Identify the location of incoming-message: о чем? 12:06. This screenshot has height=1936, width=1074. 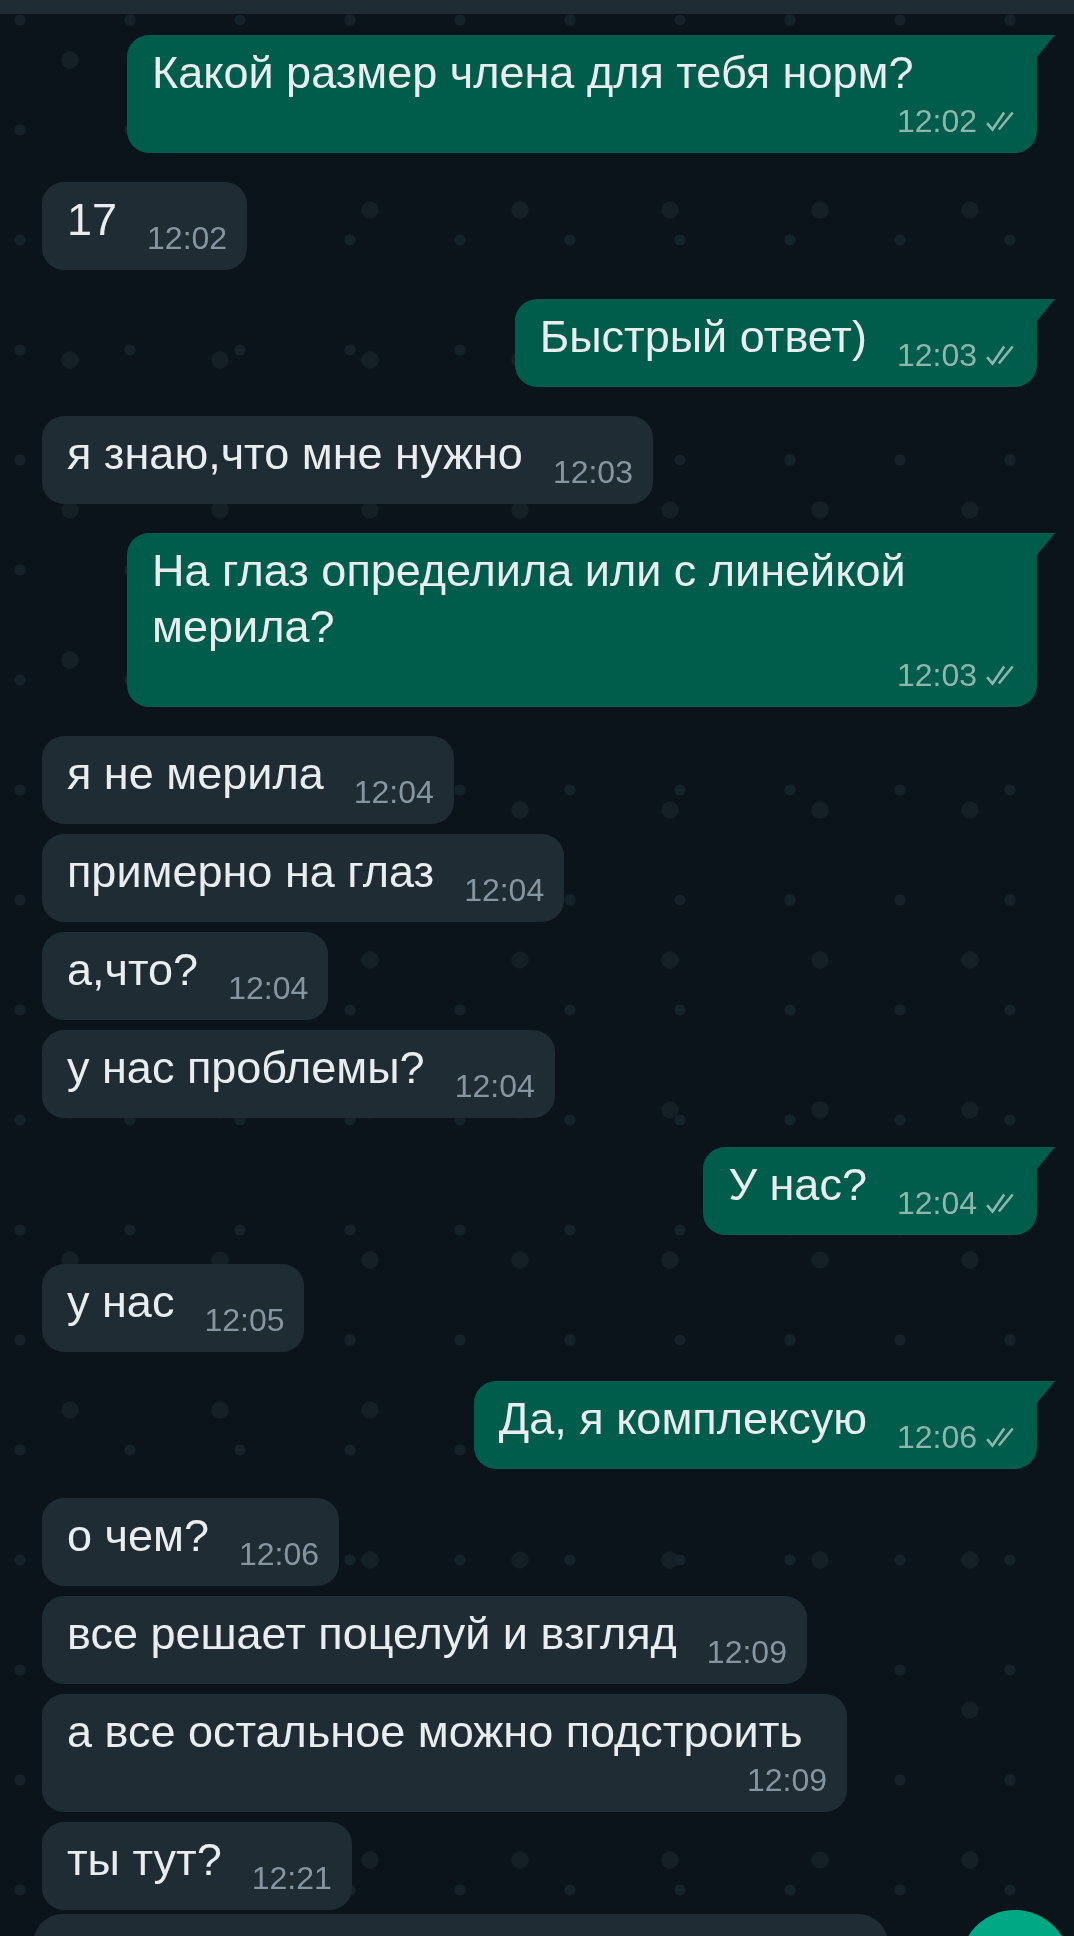
(191, 1542).